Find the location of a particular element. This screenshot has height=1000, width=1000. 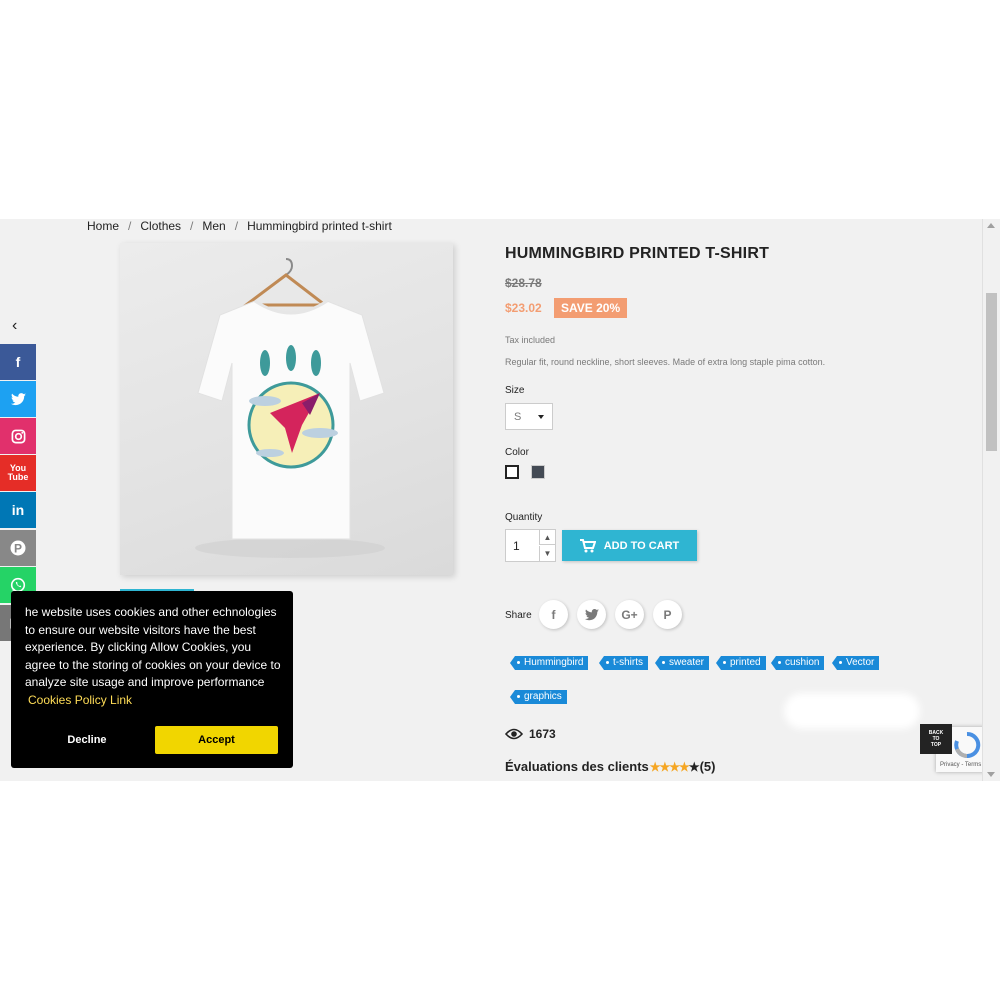

size-select: S is located at coordinates (529, 416).